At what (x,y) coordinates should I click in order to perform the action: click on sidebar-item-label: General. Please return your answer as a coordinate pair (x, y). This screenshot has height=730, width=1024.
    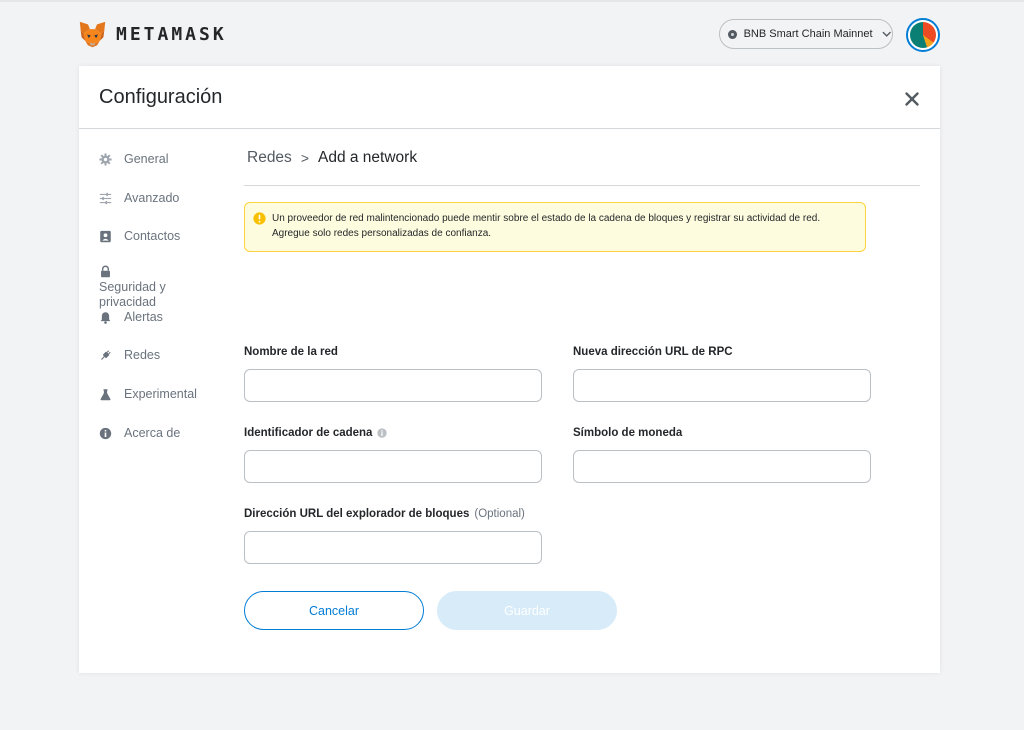
    Looking at the image, I should click on (146, 159).